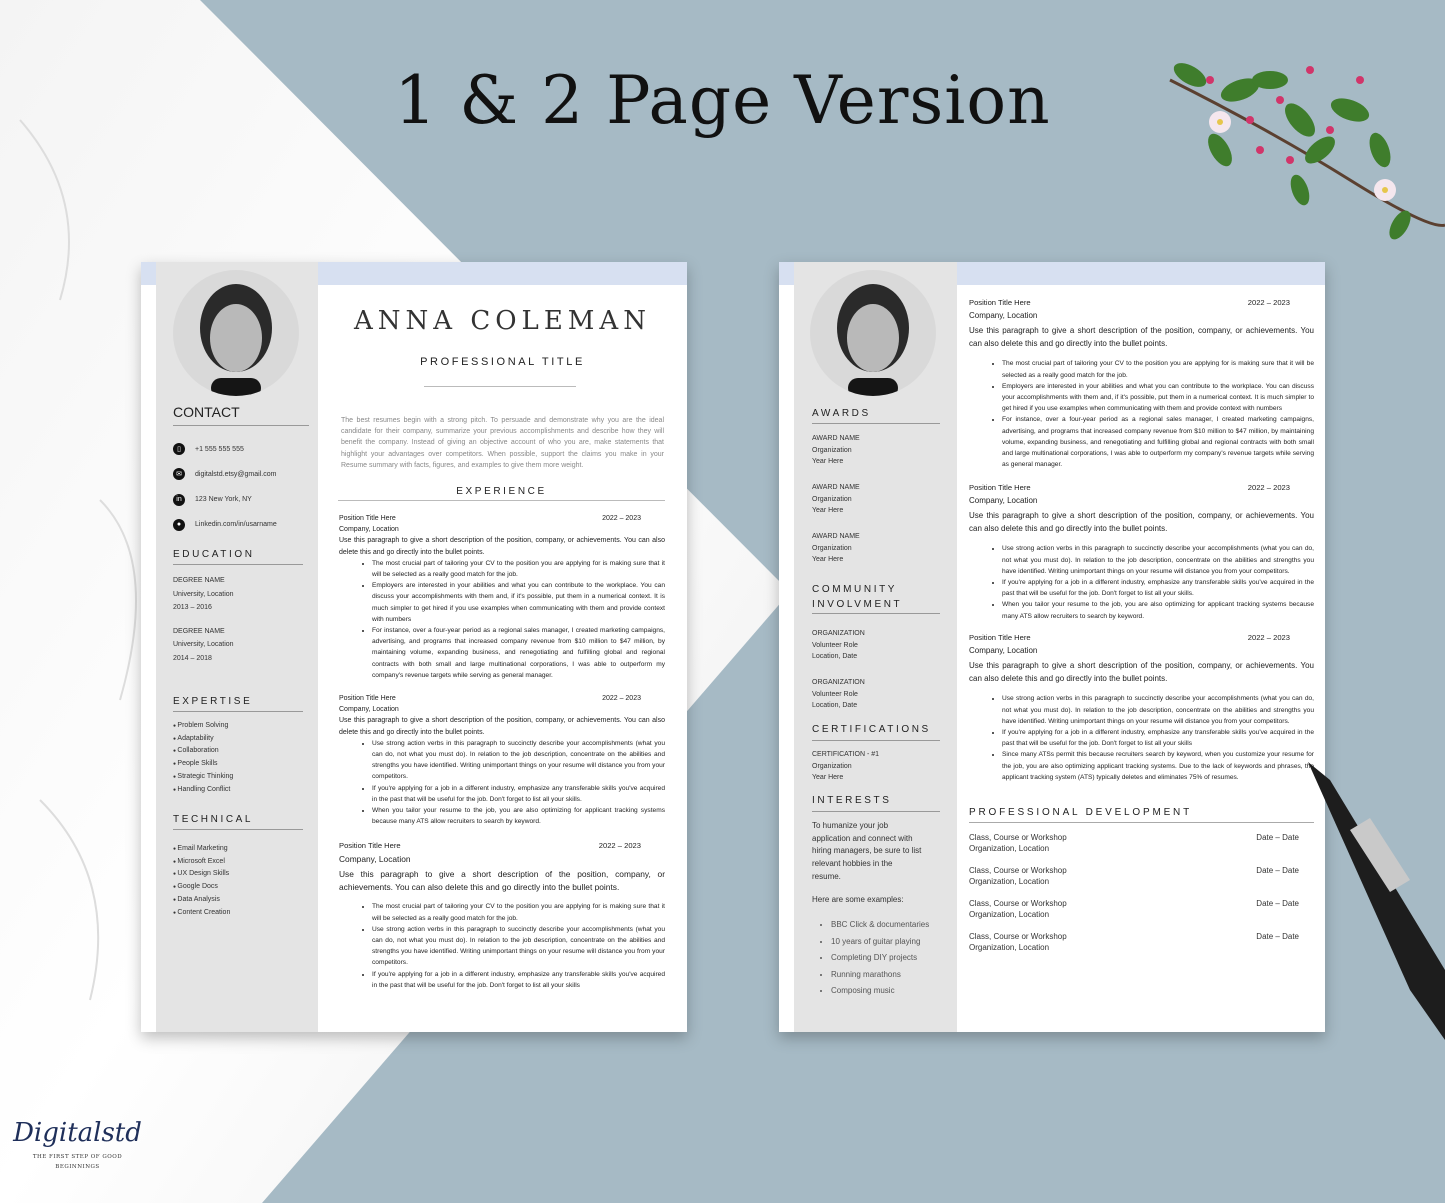 The image size is (1445, 1203). I want to click on expertise-heading: EXPERTISE, so click(213, 701).